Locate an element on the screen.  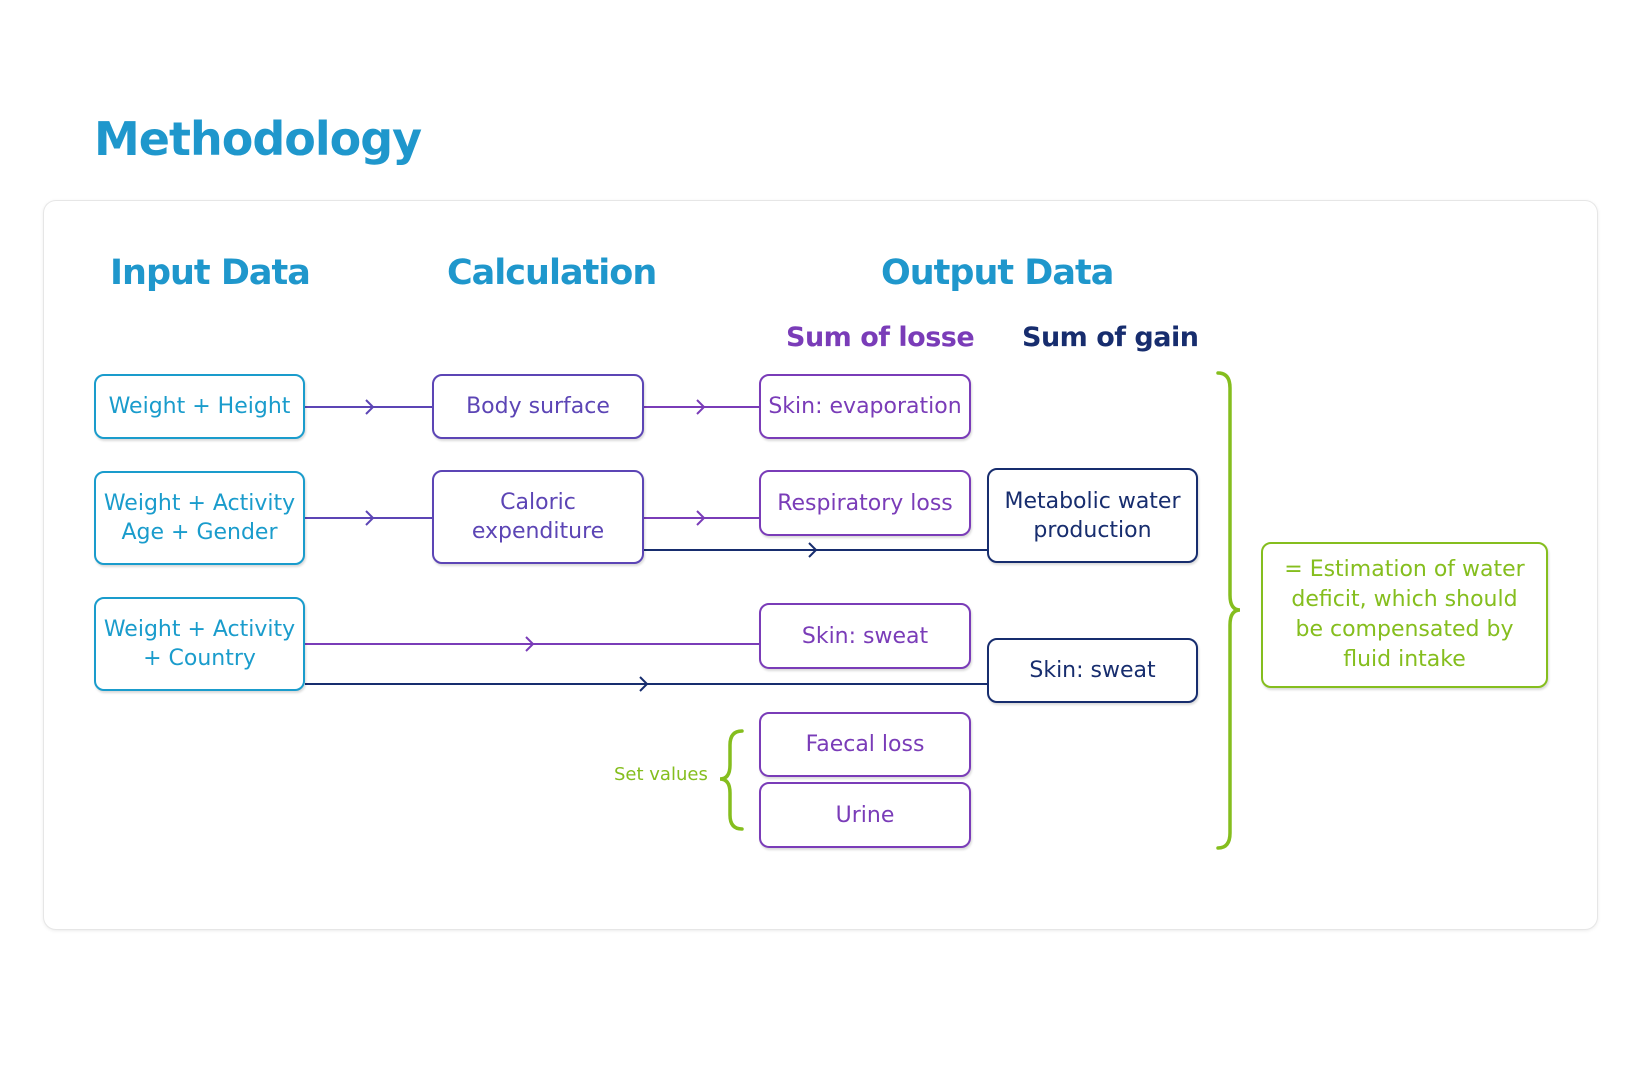
subheader-gains: Sum of gain is located at coordinates (1110, 337).